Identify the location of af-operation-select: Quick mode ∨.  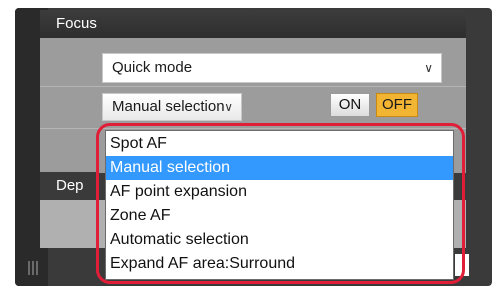
(272, 68).